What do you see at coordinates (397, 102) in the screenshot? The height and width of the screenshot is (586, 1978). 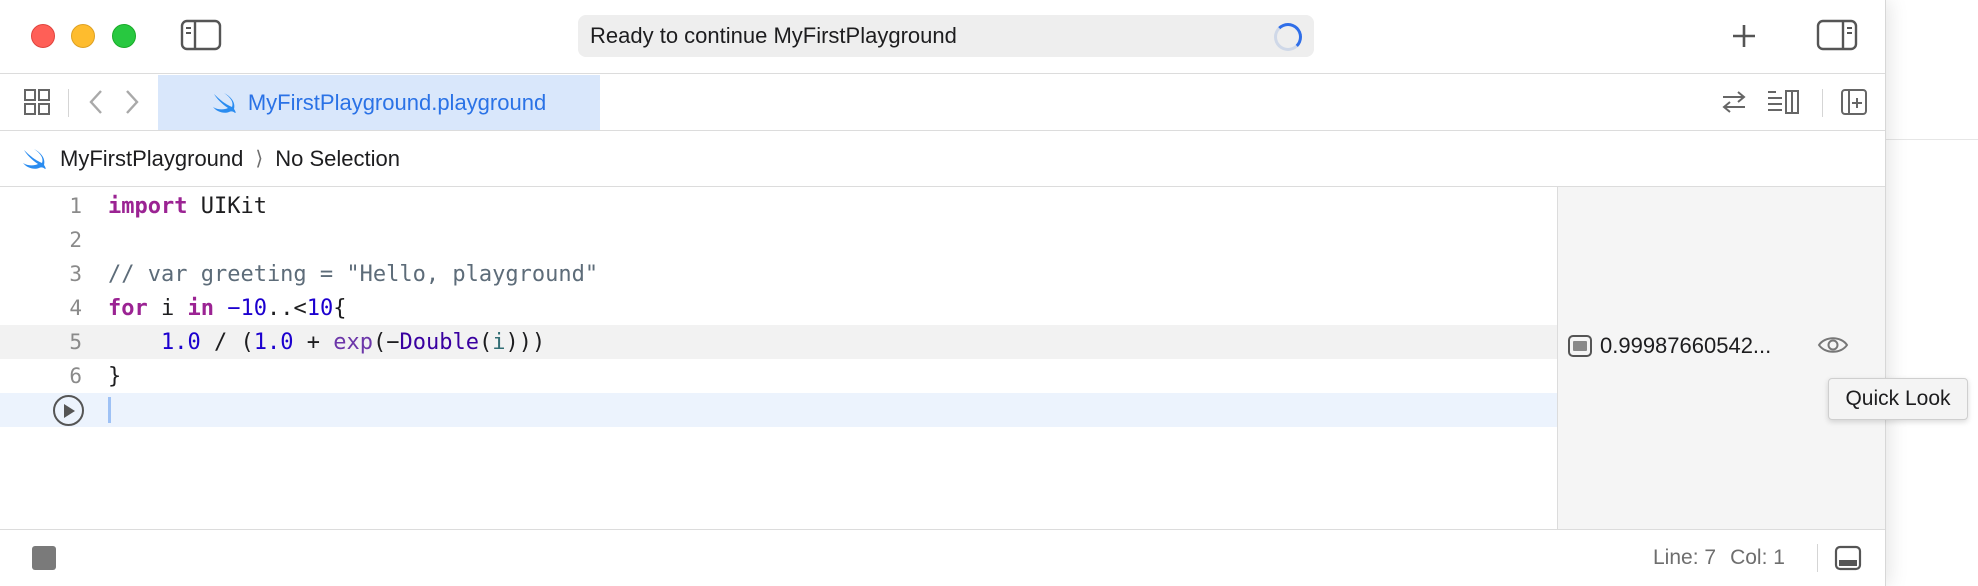 I see `tab-label: MyFirstPlayground.playground` at bounding box center [397, 102].